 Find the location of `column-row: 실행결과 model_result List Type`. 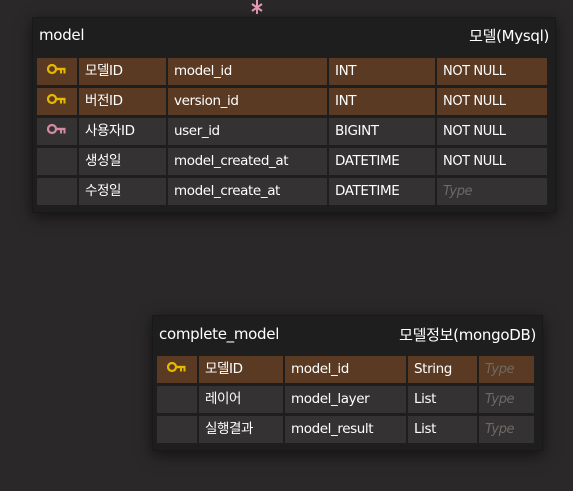

column-row: 실행결과 model_result List Type is located at coordinates (347, 429).